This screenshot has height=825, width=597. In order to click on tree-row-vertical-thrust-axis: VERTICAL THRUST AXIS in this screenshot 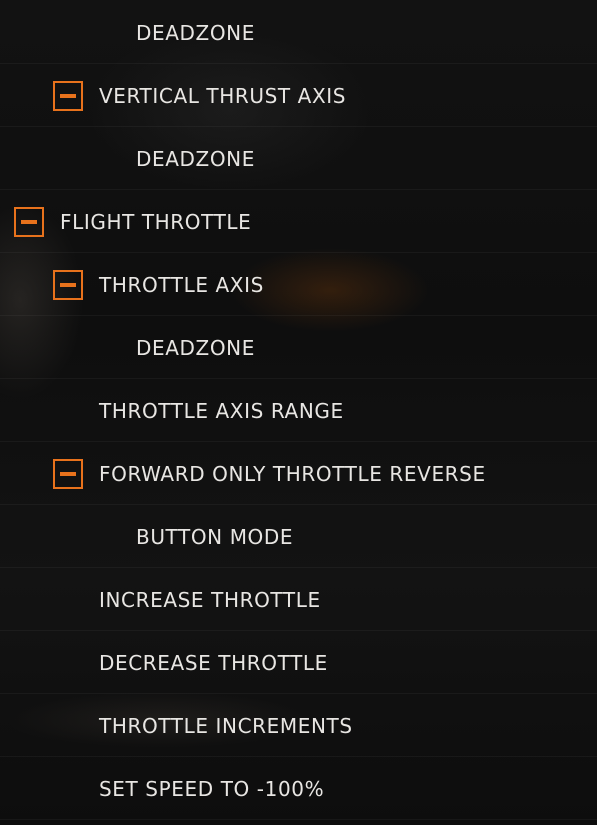, I will do `click(298, 96)`.